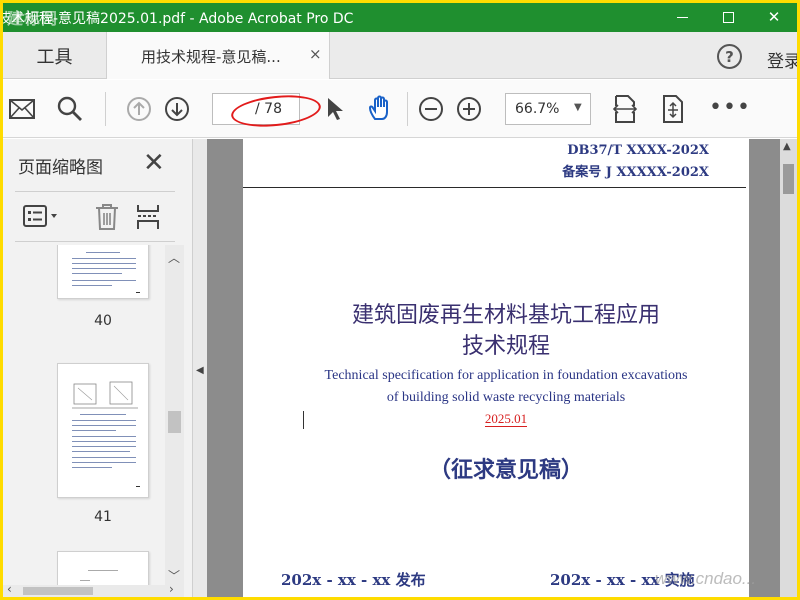  I want to click on tab-tools: 工具, so click(54, 55).